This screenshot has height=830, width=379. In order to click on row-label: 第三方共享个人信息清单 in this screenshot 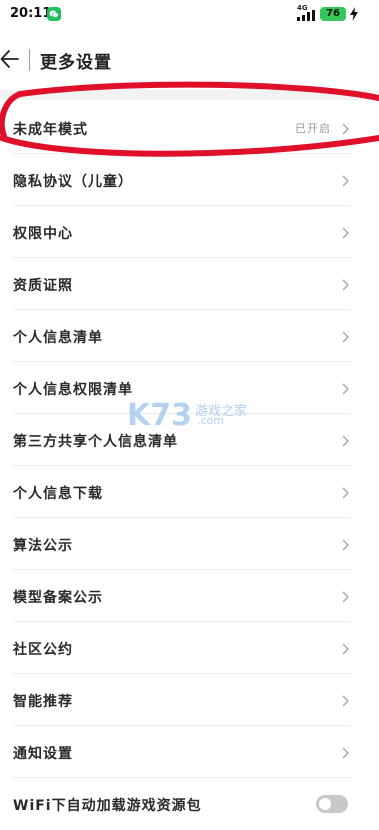, I will do `click(95, 442)`.